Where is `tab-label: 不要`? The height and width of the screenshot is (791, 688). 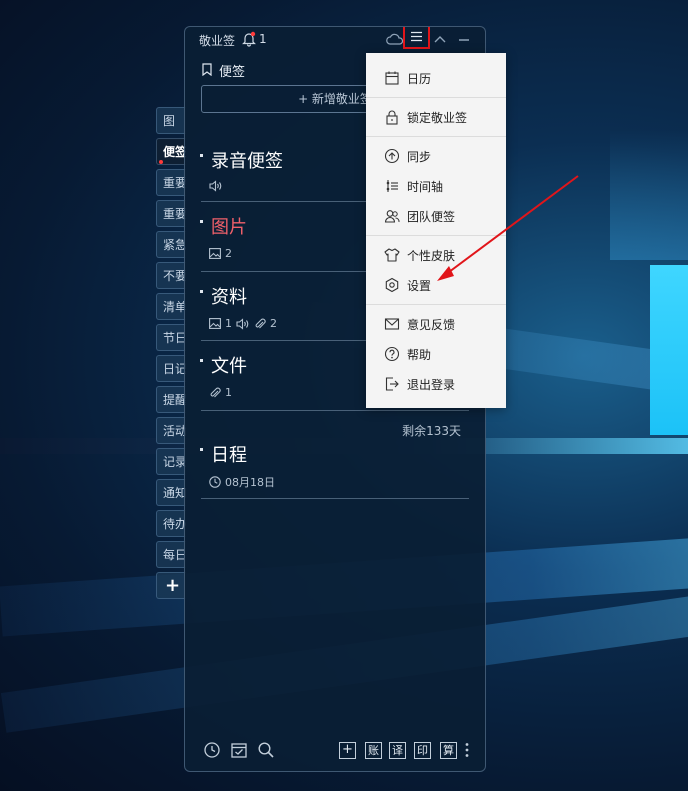
tab-label: 不要 is located at coordinates (174, 276).